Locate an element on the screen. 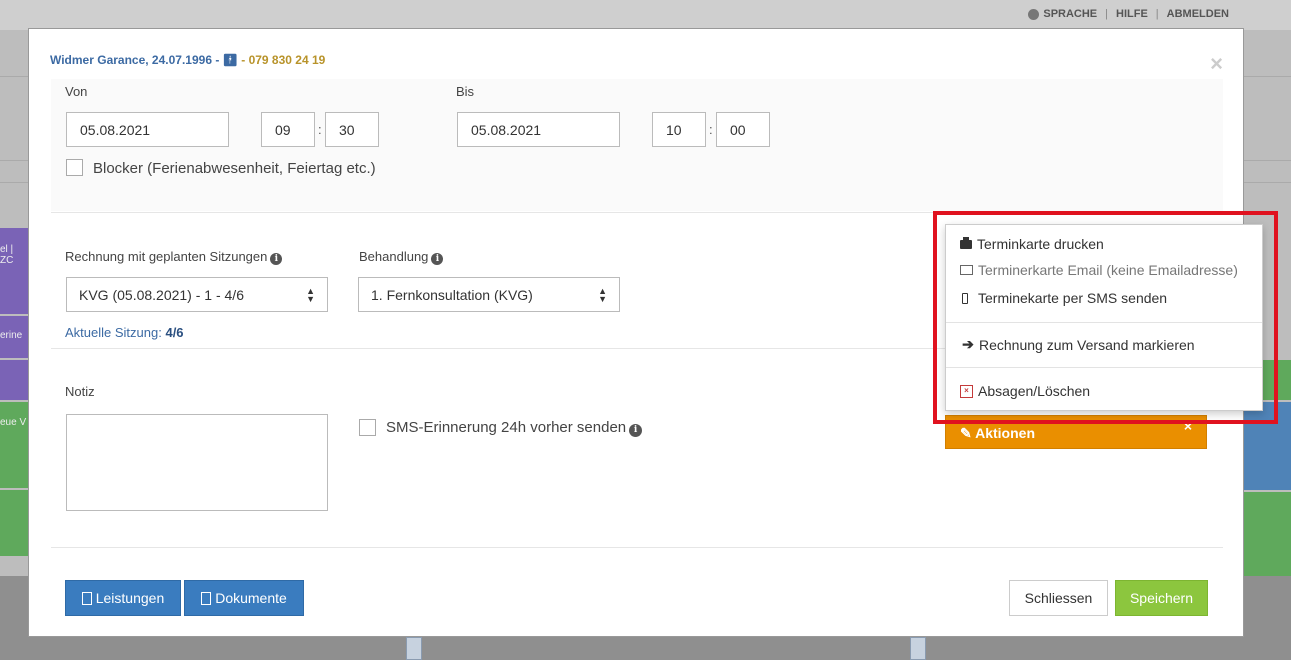  from-minute-input: 30 is located at coordinates (352, 129).